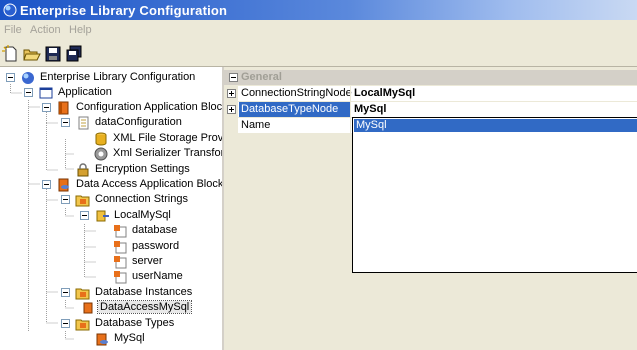 The height and width of the screenshot is (350, 637). I want to click on property-row-databasetypenode: DatabaseTypeNode MySql, so click(430, 110).